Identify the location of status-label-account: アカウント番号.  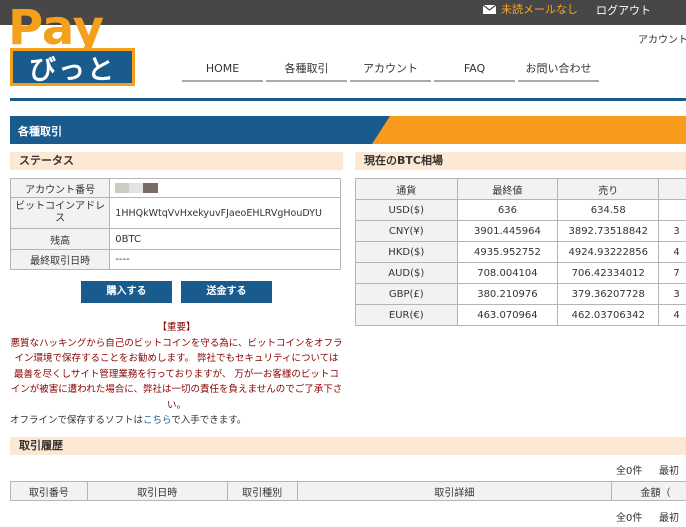
(60, 188).